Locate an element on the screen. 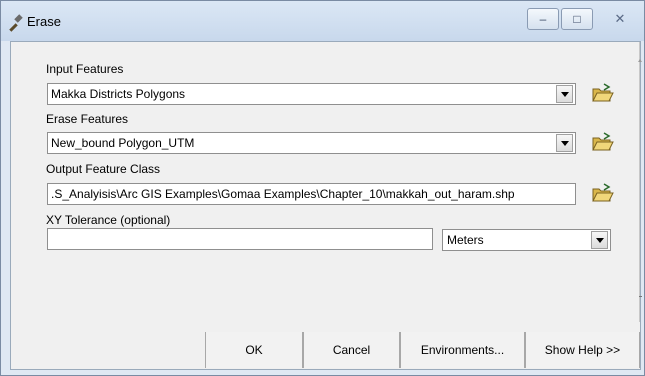 This screenshot has height=376, width=645. hammer-icon is located at coordinates (16, 23).